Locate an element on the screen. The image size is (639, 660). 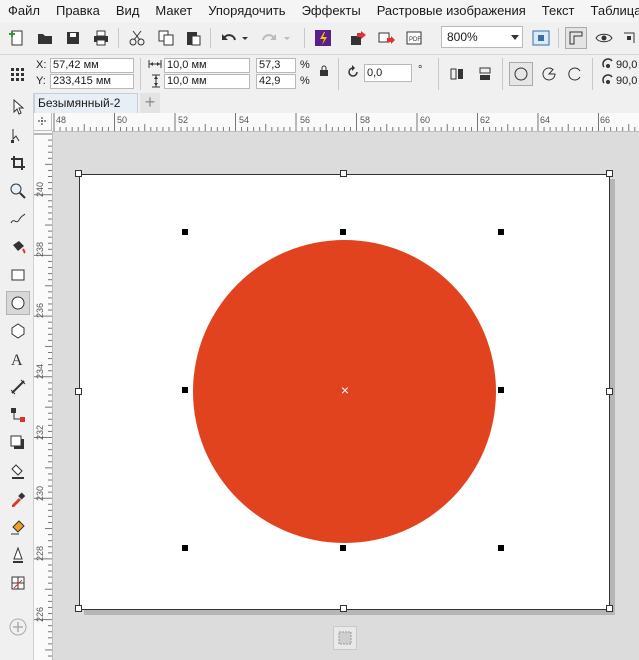
drop-shadow-tool-icon is located at coordinates (18, 443).